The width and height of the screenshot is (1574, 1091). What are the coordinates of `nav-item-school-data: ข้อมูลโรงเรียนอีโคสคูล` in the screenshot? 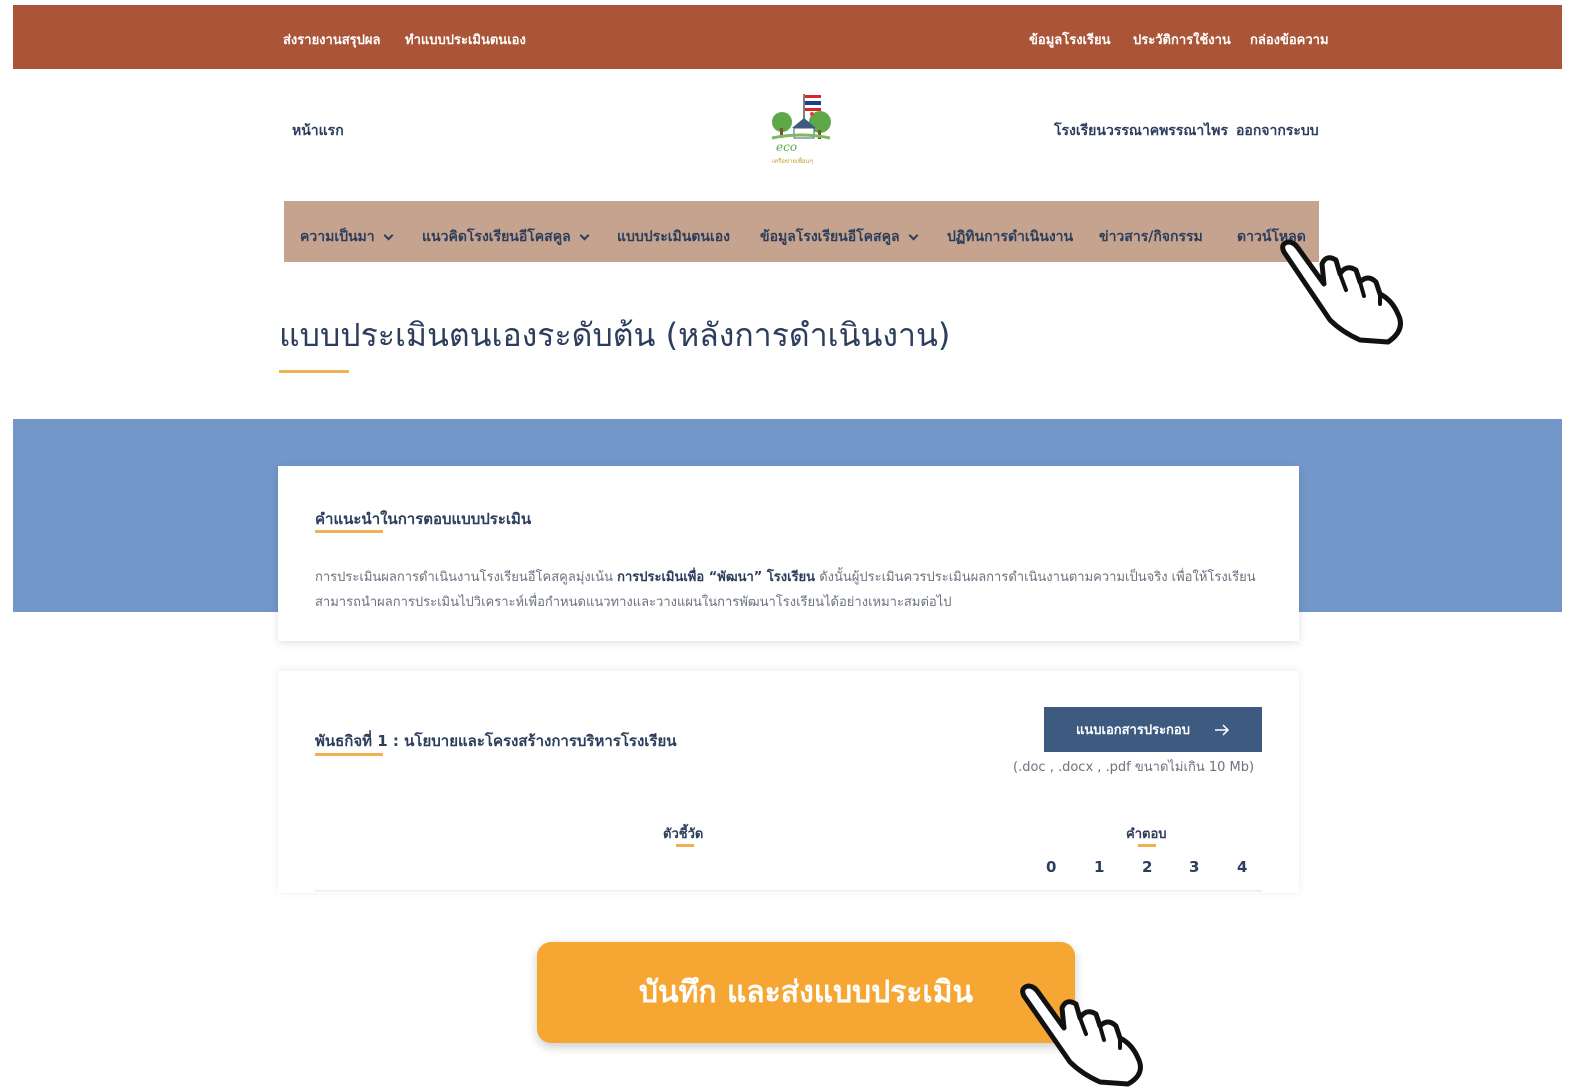 It's located at (839, 237).